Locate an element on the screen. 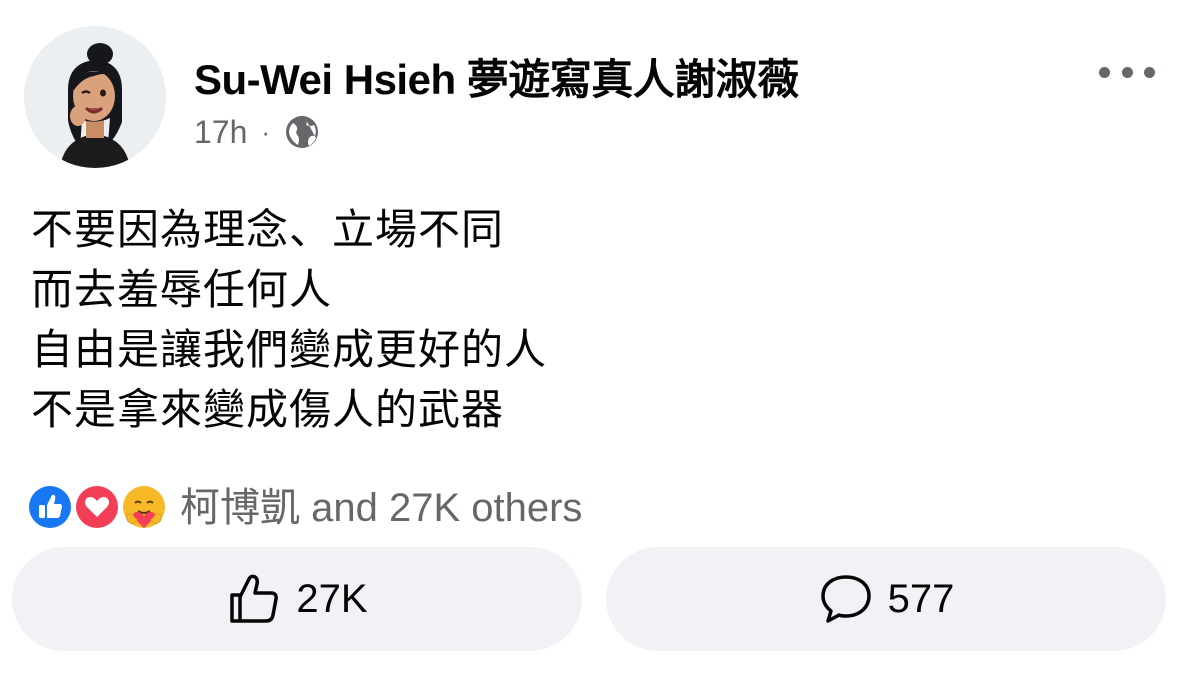  care-reaction-icon is located at coordinates (144, 507).